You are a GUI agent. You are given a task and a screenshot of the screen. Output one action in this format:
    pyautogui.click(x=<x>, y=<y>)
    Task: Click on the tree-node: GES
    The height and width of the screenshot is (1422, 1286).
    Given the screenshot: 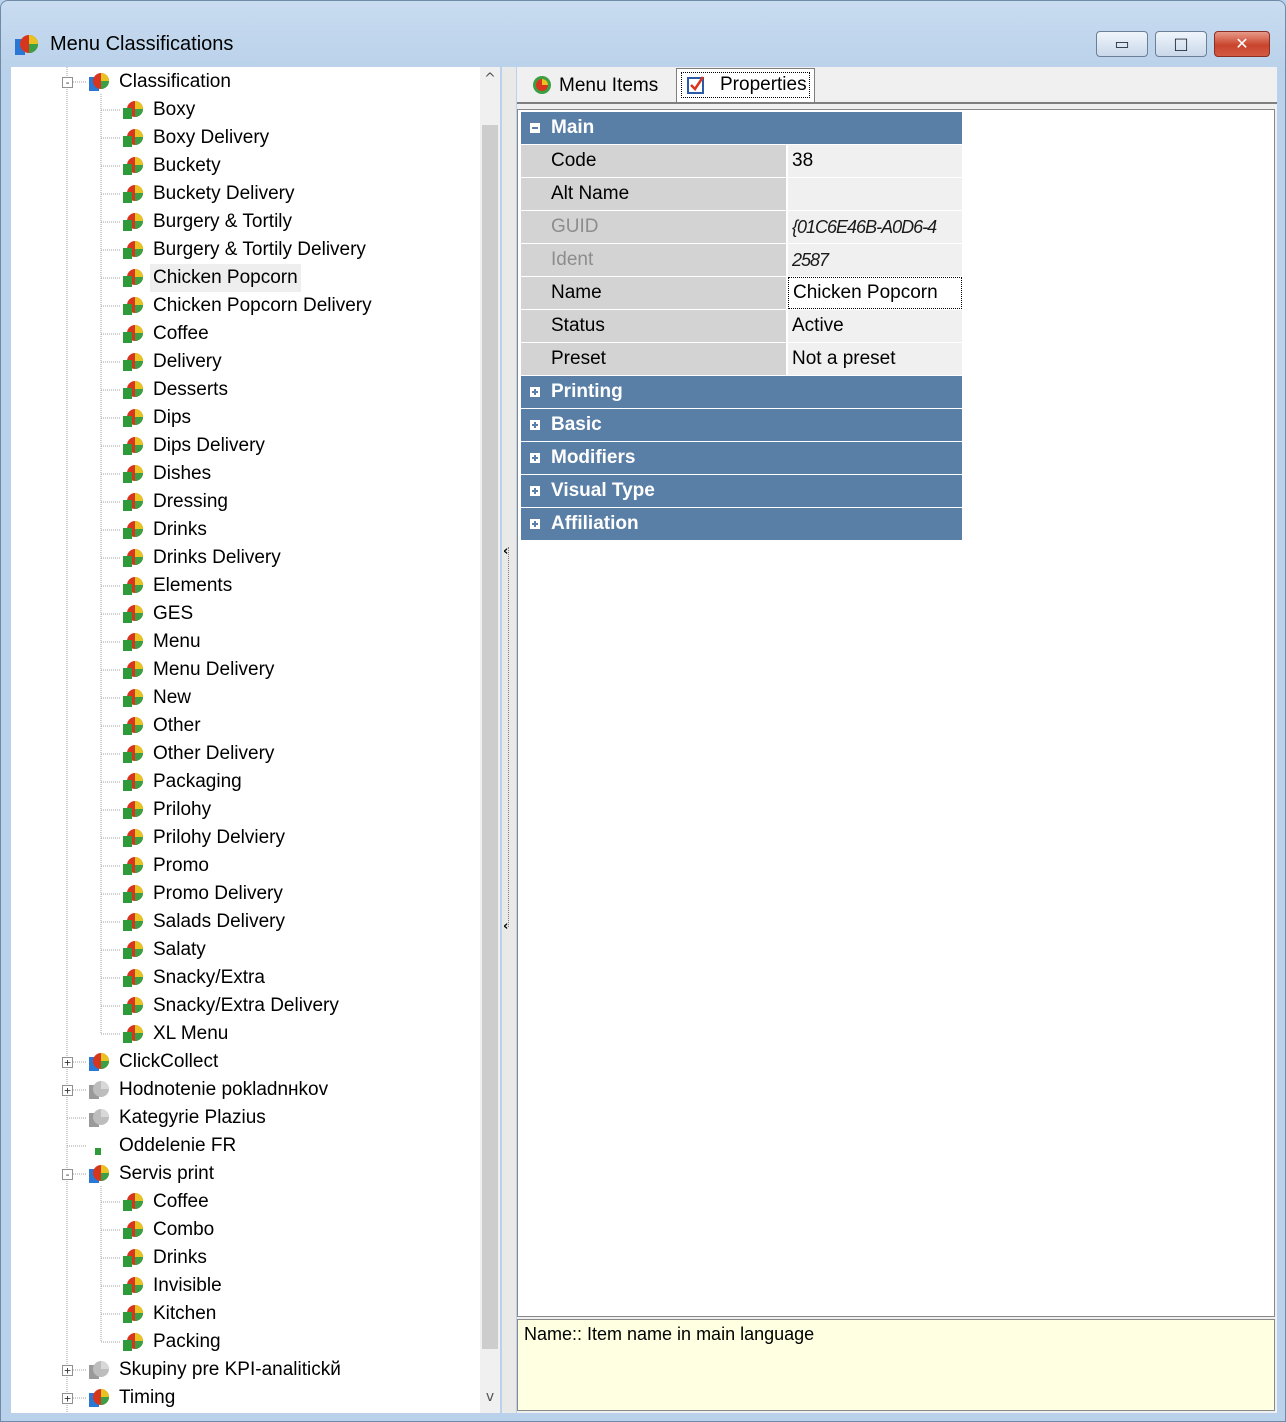 What is the action you would take?
    pyautogui.click(x=245, y=614)
    